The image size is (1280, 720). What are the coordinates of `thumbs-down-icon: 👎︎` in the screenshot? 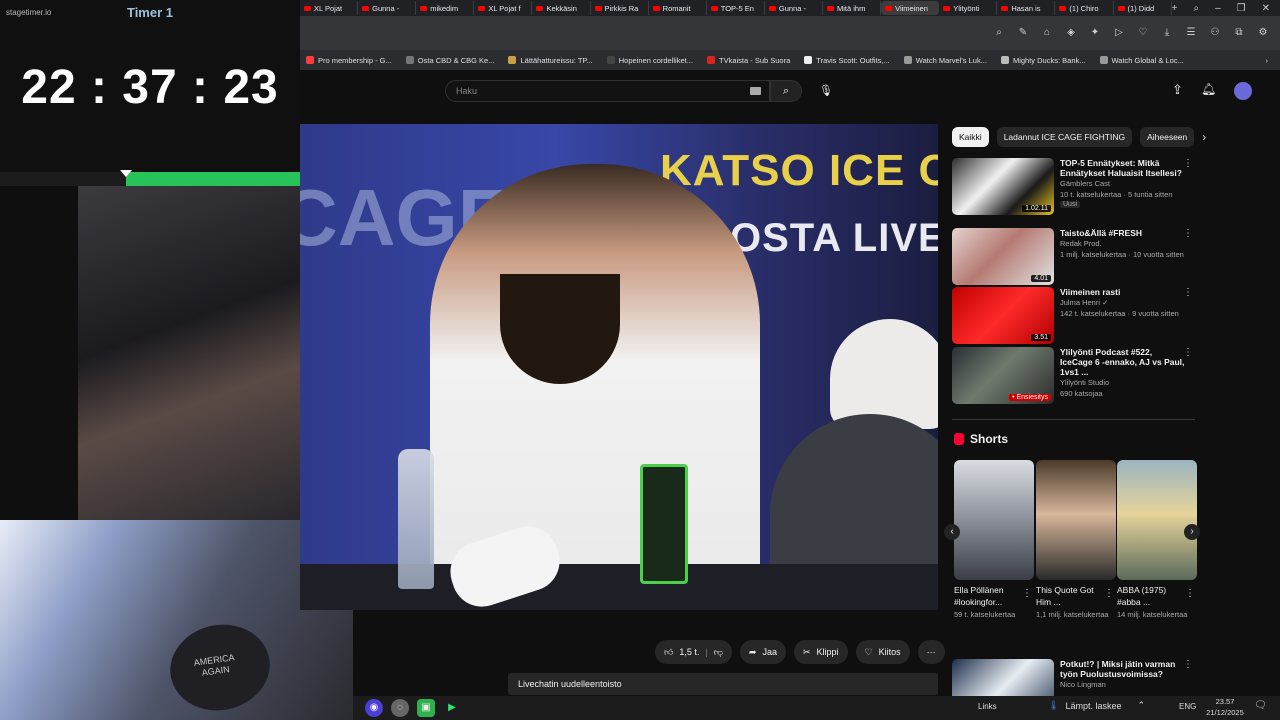 It's located at (718, 652).